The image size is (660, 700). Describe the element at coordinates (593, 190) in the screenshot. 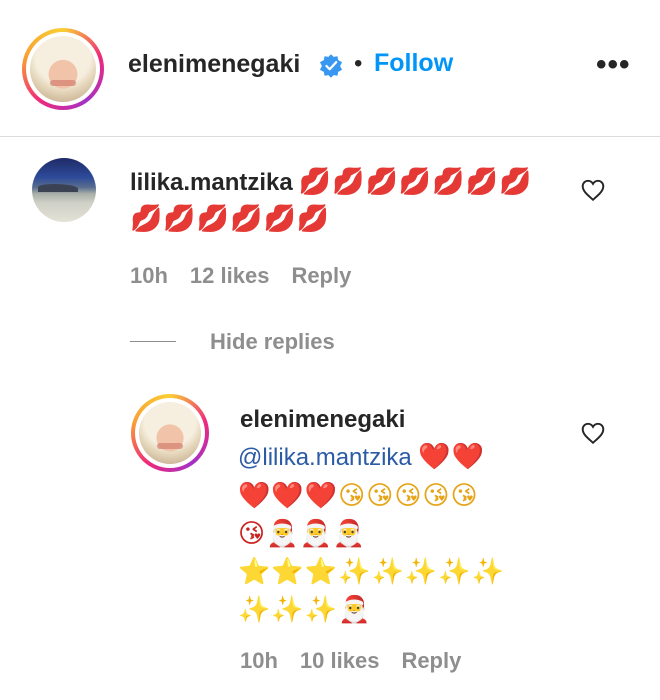

I see `comment-like-heart-icon` at that location.